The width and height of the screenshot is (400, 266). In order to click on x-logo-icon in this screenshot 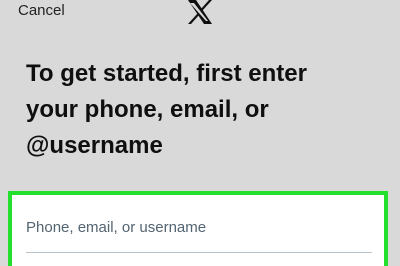, I will do `click(200, 12)`.